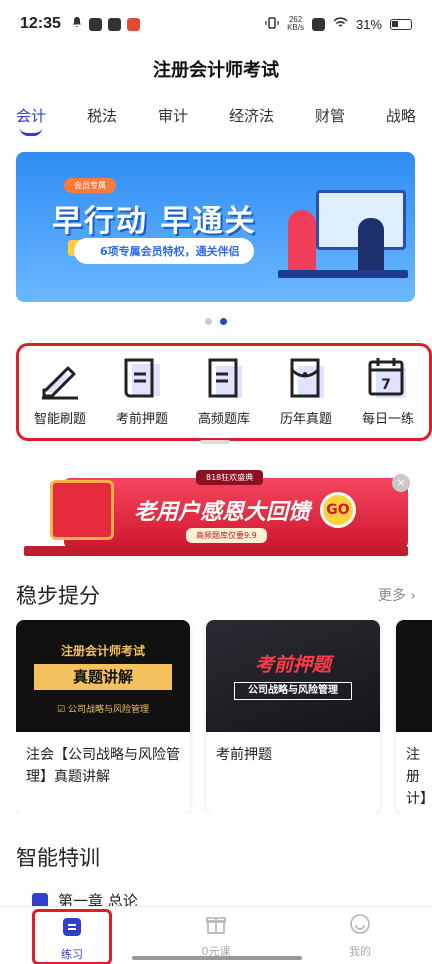 The width and height of the screenshot is (432, 964). I want to click on battery-icon, so click(401, 24).